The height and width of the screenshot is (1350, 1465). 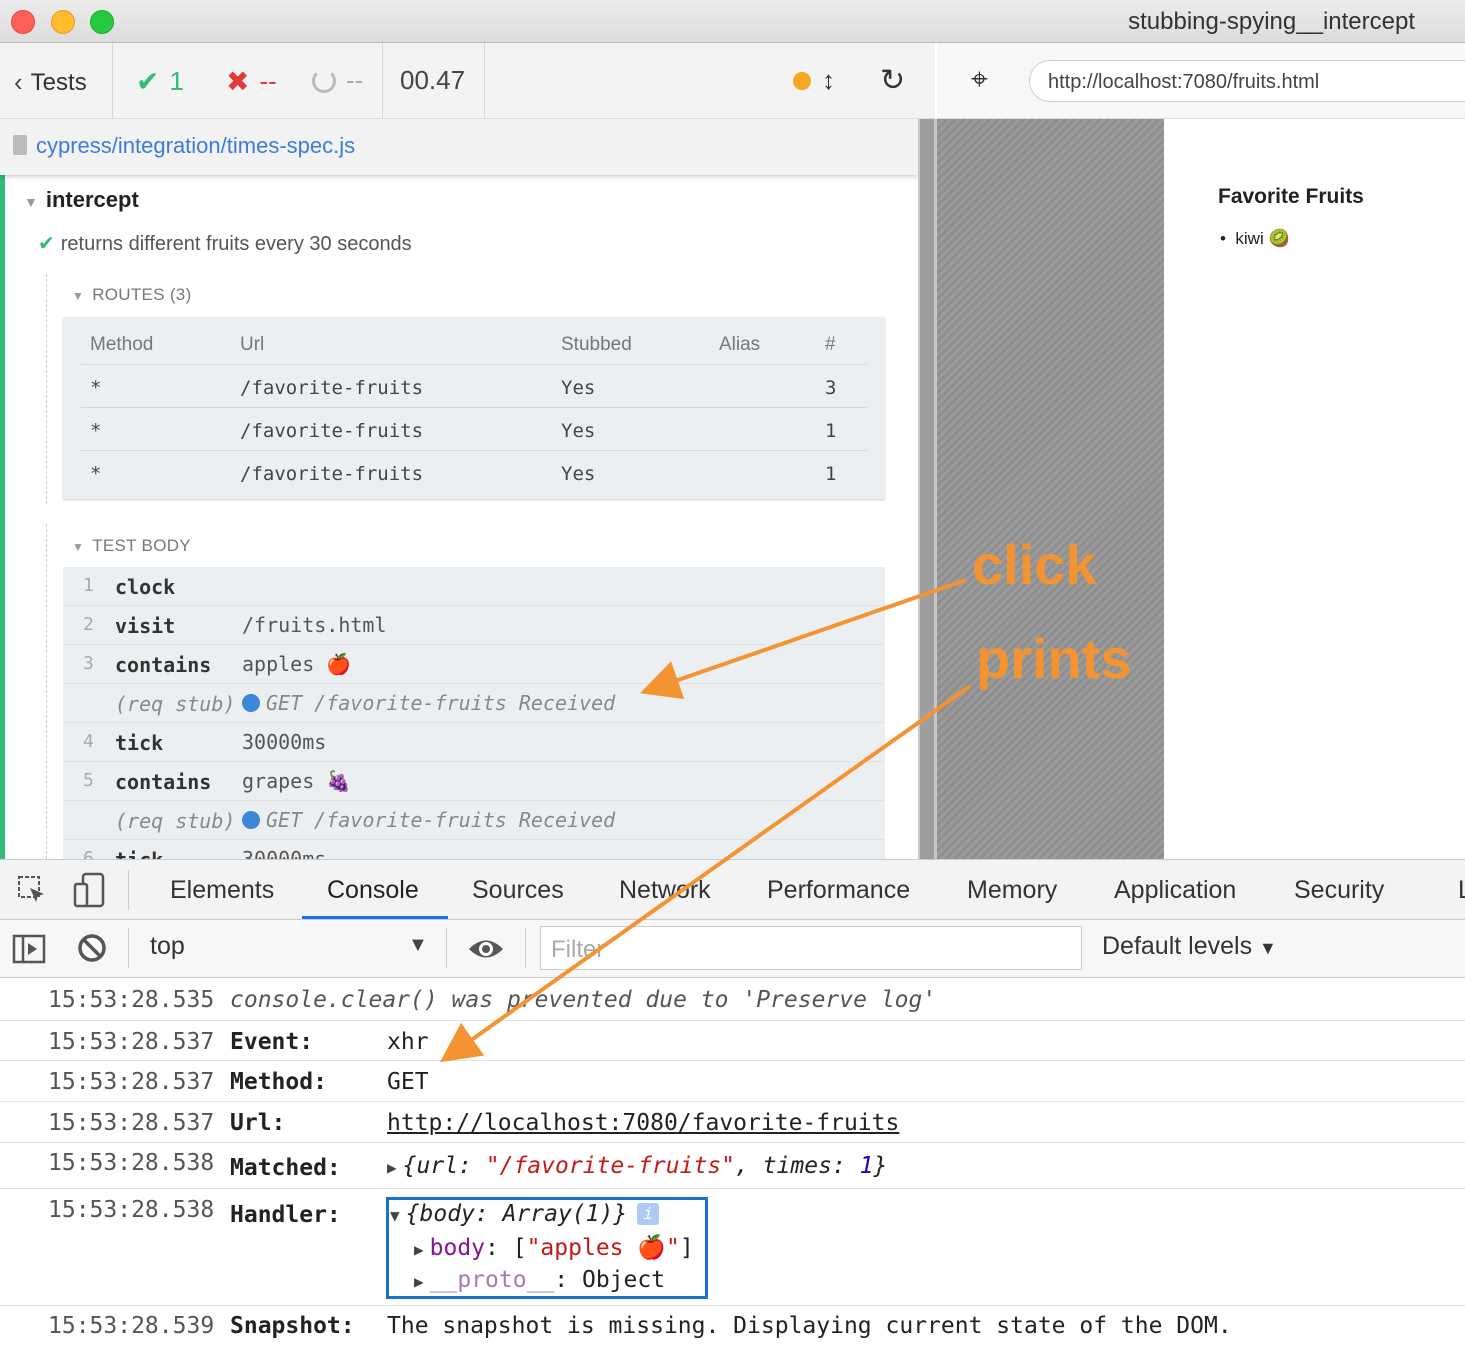 I want to click on reporter-header: ‹ Tests ✔ 1 ✖ -- -- 00.47 ↕ ↻, so click(x=467, y=81).